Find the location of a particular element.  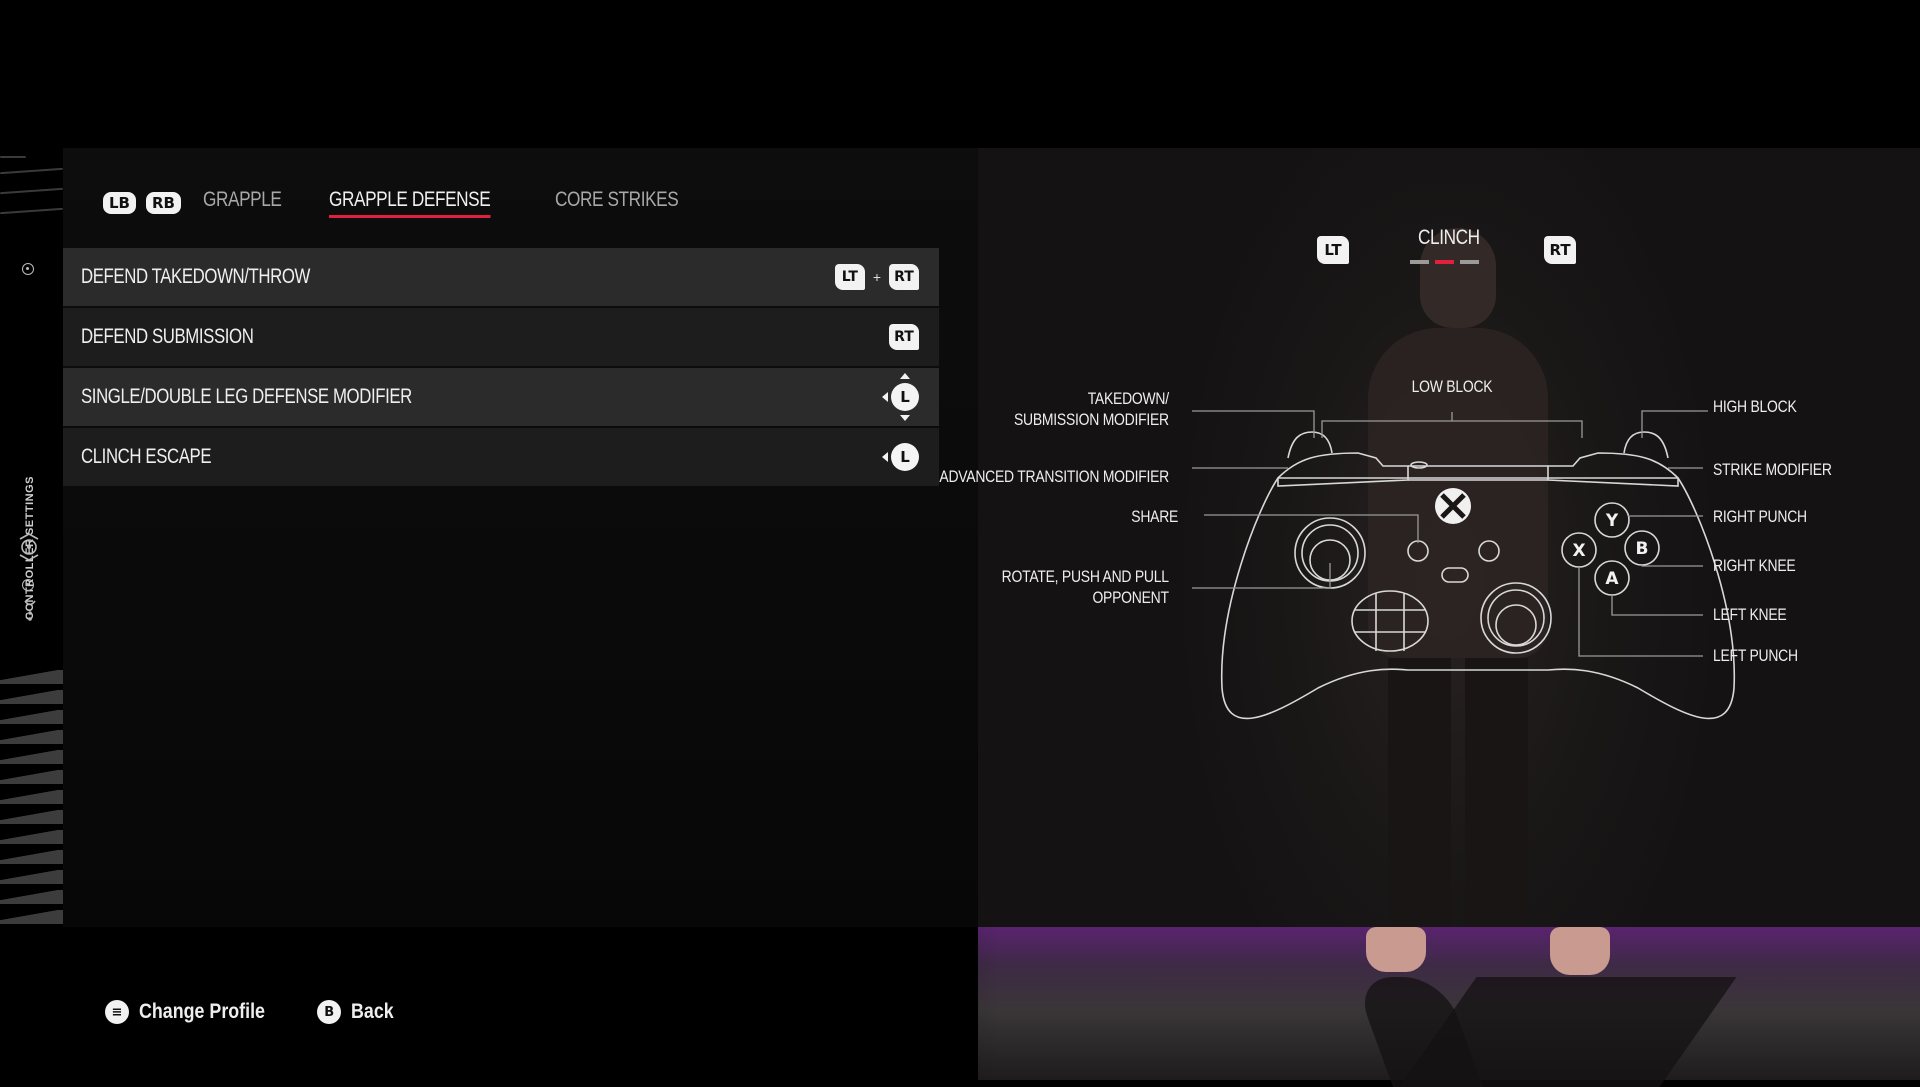

ufc-logo-icon is located at coordinates (29, 547).